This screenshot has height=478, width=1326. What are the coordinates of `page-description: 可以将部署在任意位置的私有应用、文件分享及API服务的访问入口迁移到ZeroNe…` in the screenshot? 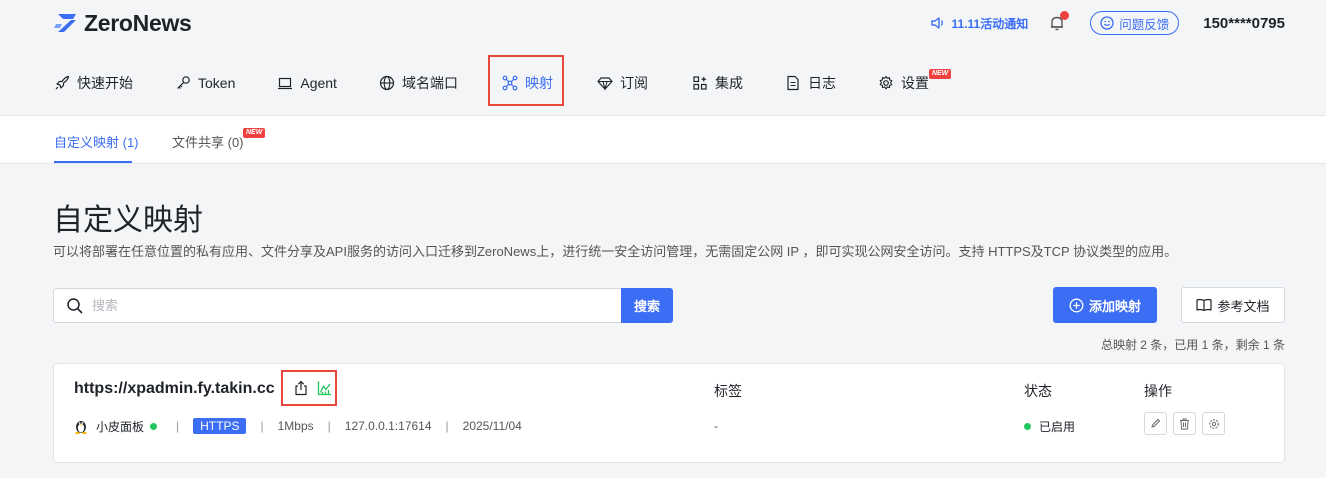 It's located at (615, 251).